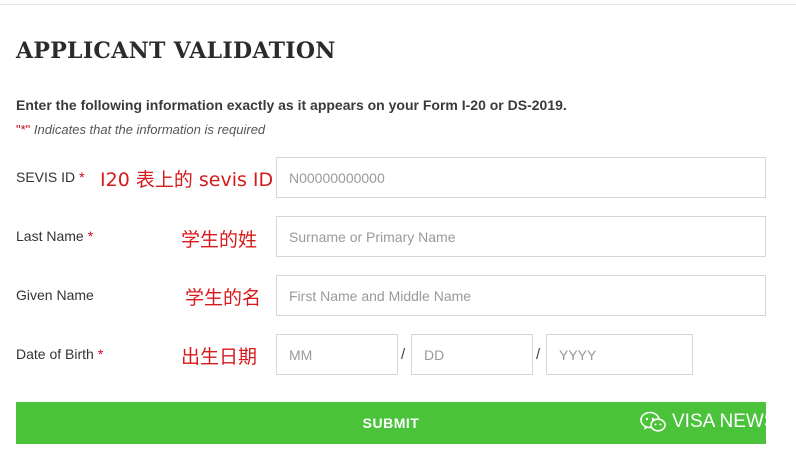  I want to click on last-name-label: Last Name *, so click(55, 236).